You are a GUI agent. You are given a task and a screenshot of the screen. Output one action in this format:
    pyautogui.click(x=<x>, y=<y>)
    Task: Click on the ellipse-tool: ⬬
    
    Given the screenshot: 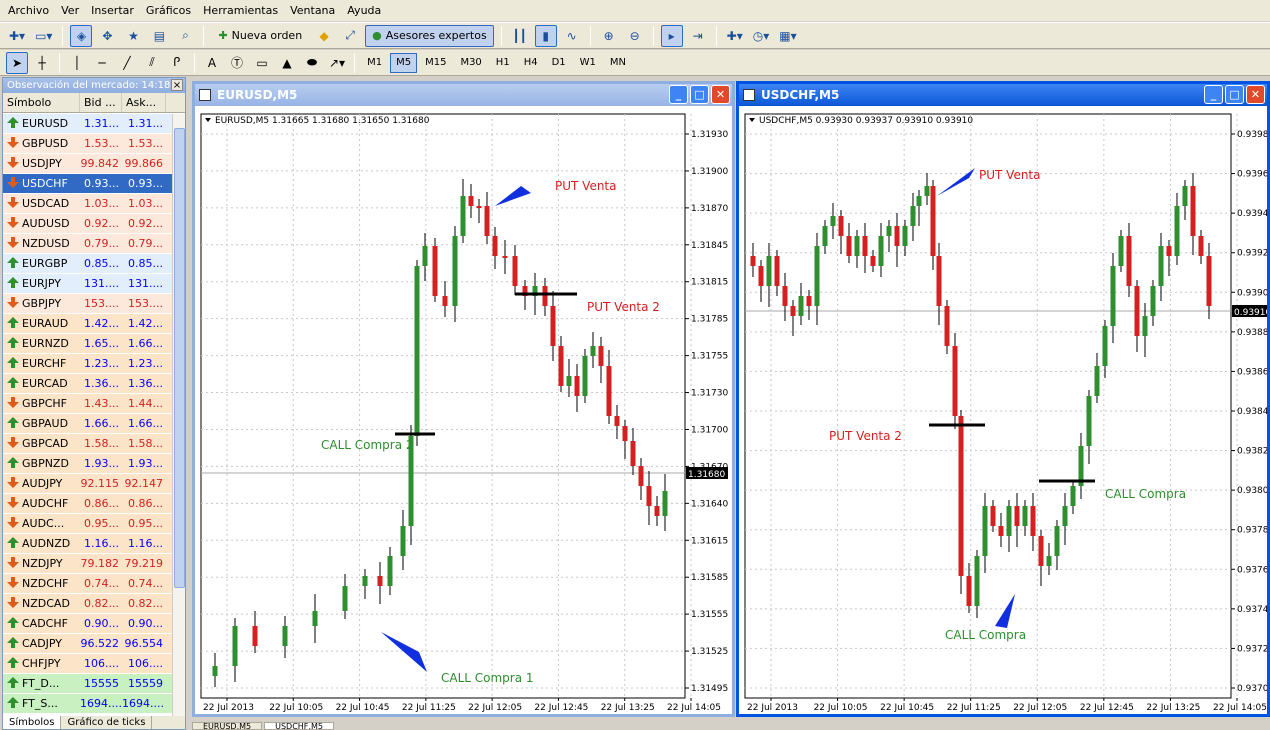 What is the action you would take?
    pyautogui.click(x=312, y=63)
    